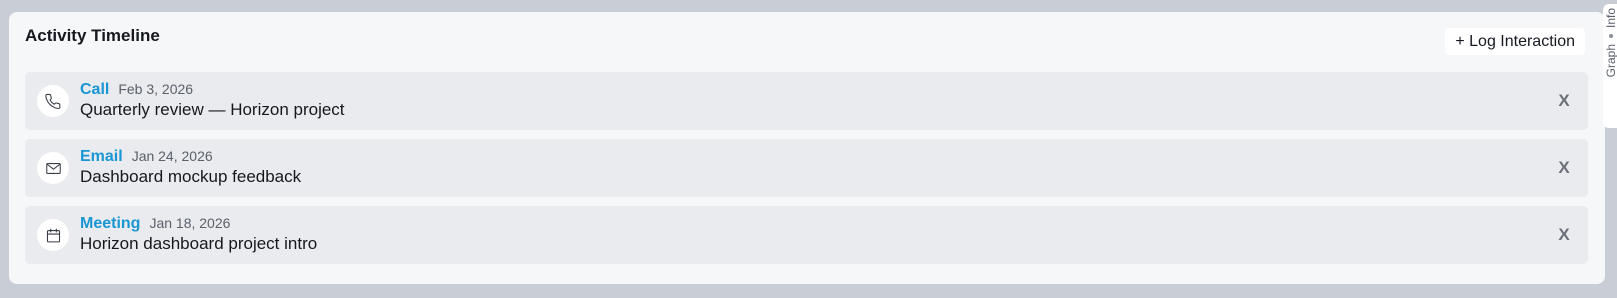 The width and height of the screenshot is (1617, 298). Describe the element at coordinates (212, 109) in the screenshot. I see `entry-title: Quarterly review — Horizon project` at that location.